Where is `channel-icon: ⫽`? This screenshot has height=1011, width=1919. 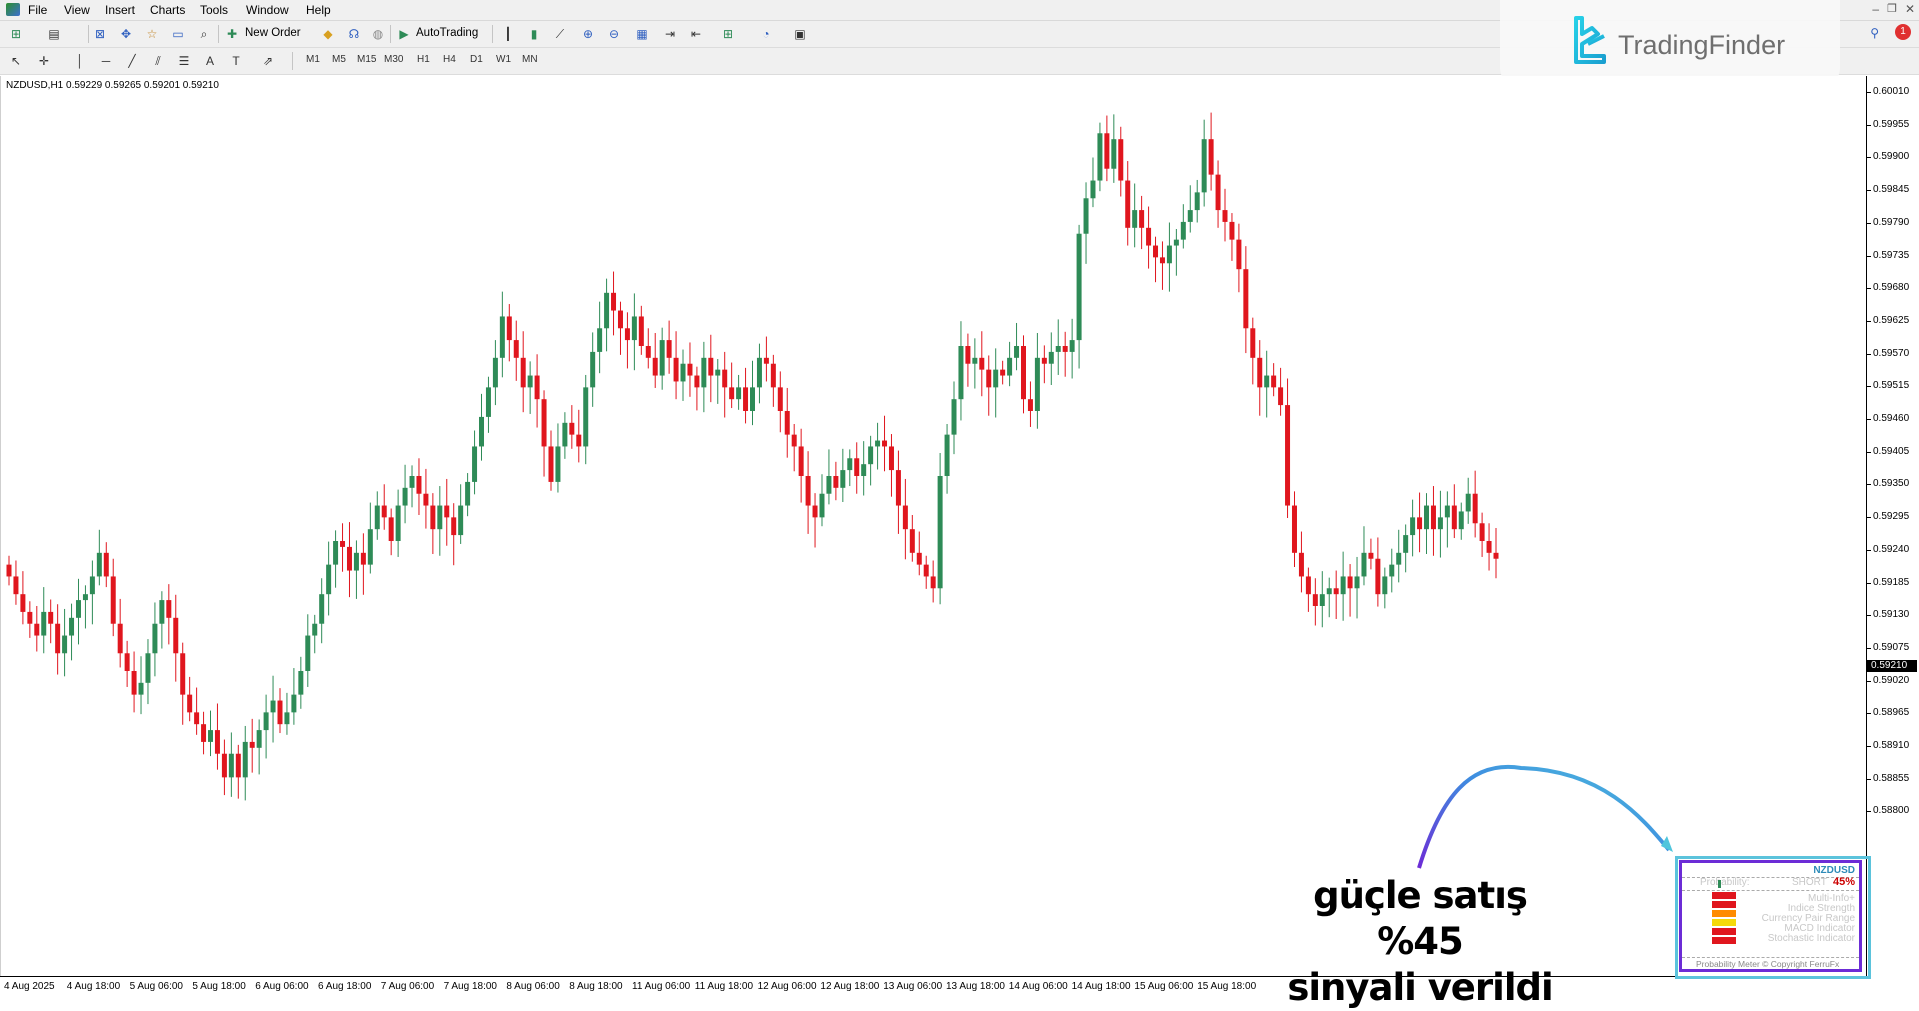
channel-icon: ⫽ is located at coordinates (158, 61).